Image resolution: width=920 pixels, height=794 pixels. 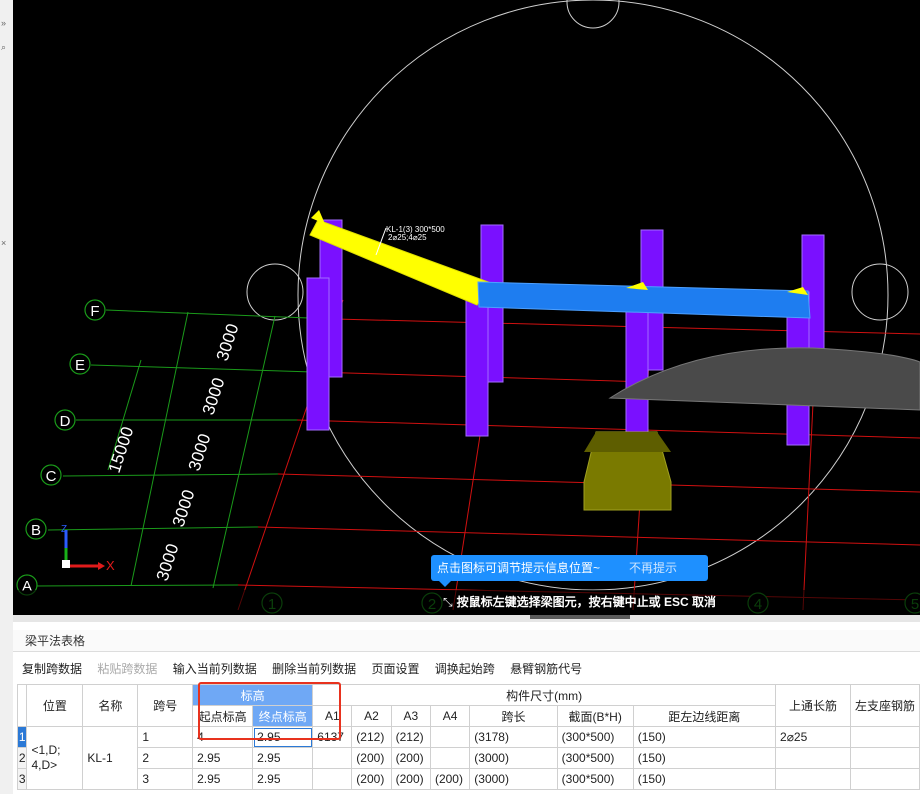 What do you see at coordinates (519, 568) in the screenshot?
I see `hint-text: 点击图标可调节提示信息位置~` at bounding box center [519, 568].